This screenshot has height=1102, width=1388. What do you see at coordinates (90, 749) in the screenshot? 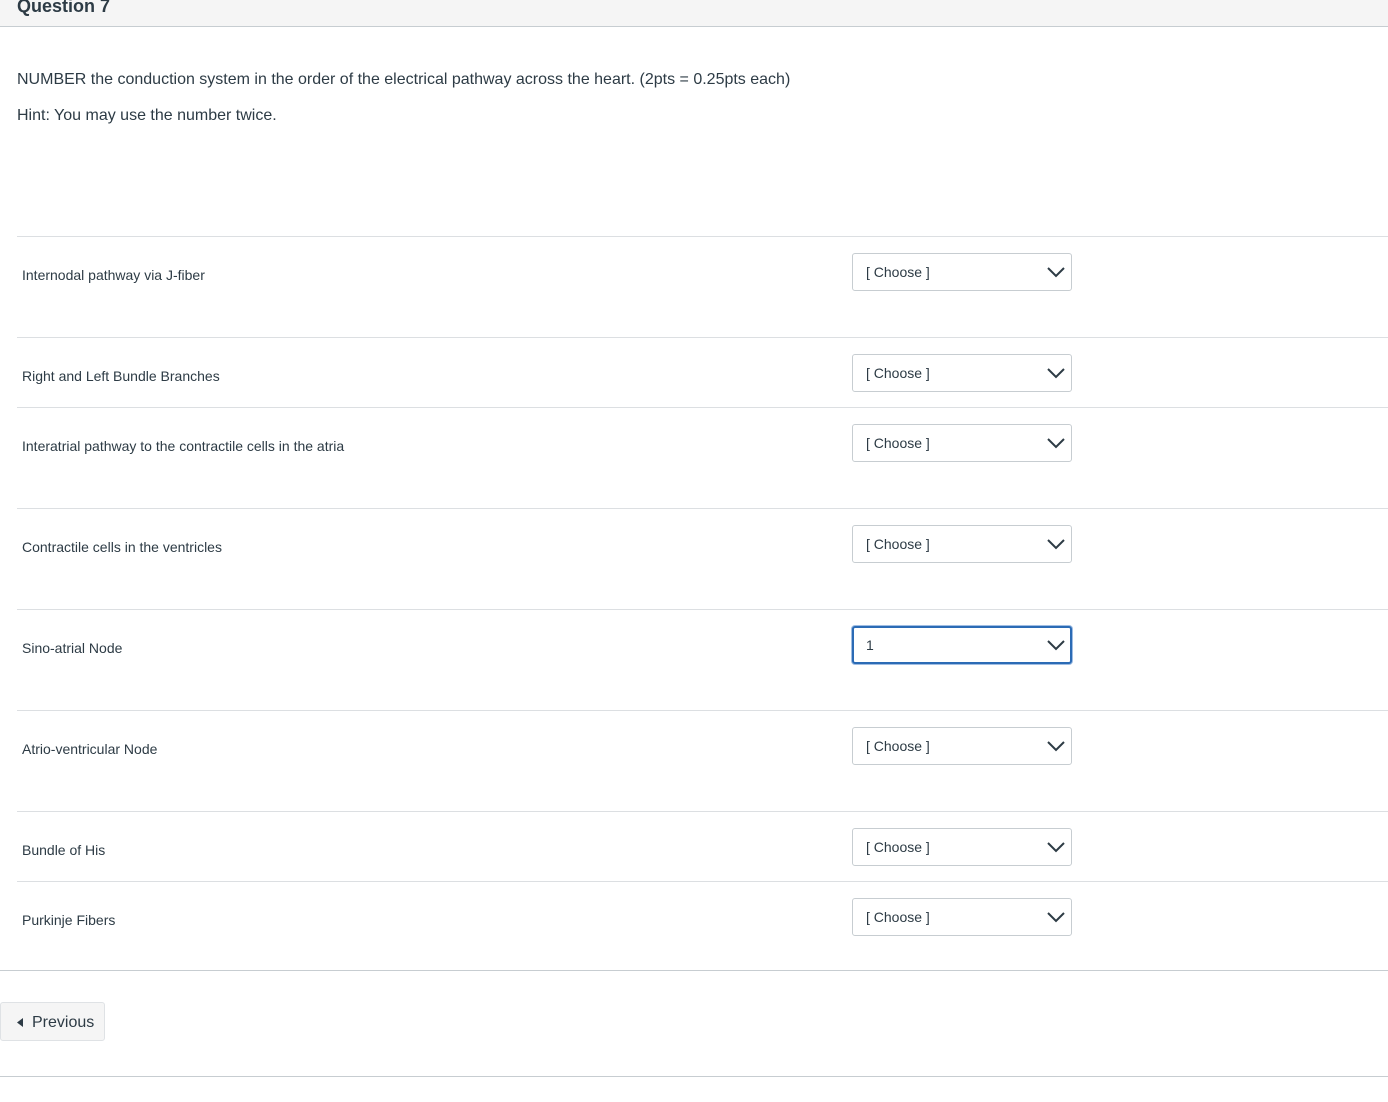
I see `match-row-label: Atrio-ventricular Node` at bounding box center [90, 749].